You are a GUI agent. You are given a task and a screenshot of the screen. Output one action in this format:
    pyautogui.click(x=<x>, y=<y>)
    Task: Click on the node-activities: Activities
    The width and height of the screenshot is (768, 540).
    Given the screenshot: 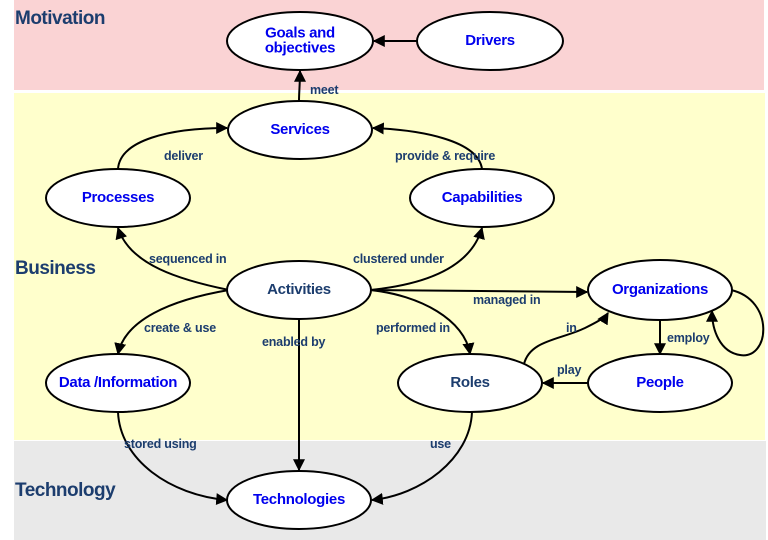 What is the action you would take?
    pyautogui.click(x=299, y=290)
    